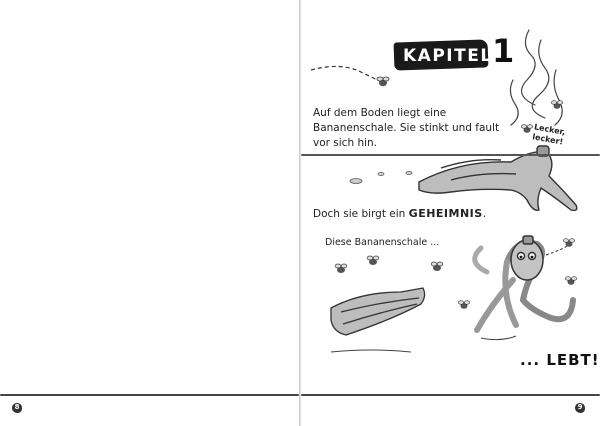 Image resolution: width=600 pixels, height=426 pixels. What do you see at coordinates (450, 395) in the screenshot?
I see `right-page-bottom-line` at bounding box center [450, 395].